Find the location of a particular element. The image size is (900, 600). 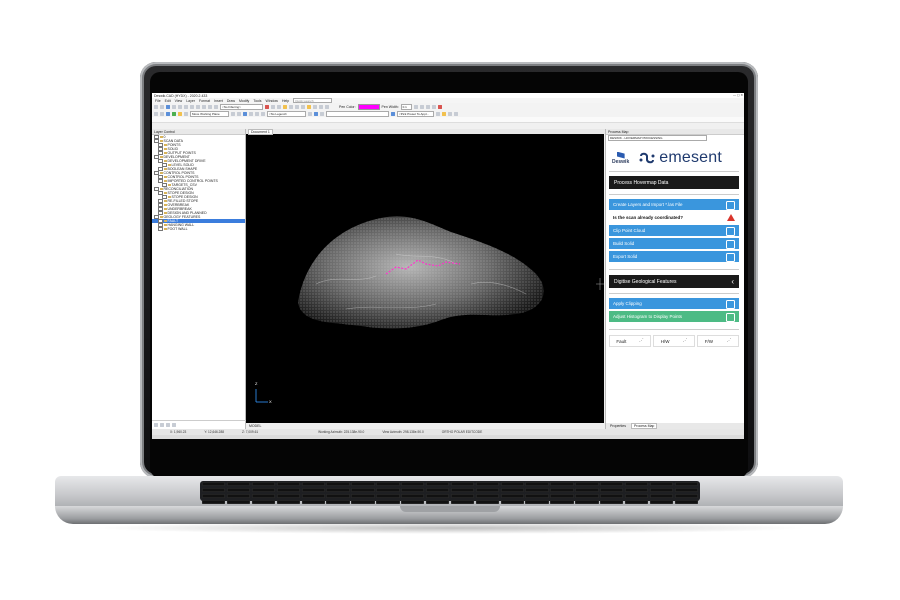

measure-icon is located at coordinates (291, 106).